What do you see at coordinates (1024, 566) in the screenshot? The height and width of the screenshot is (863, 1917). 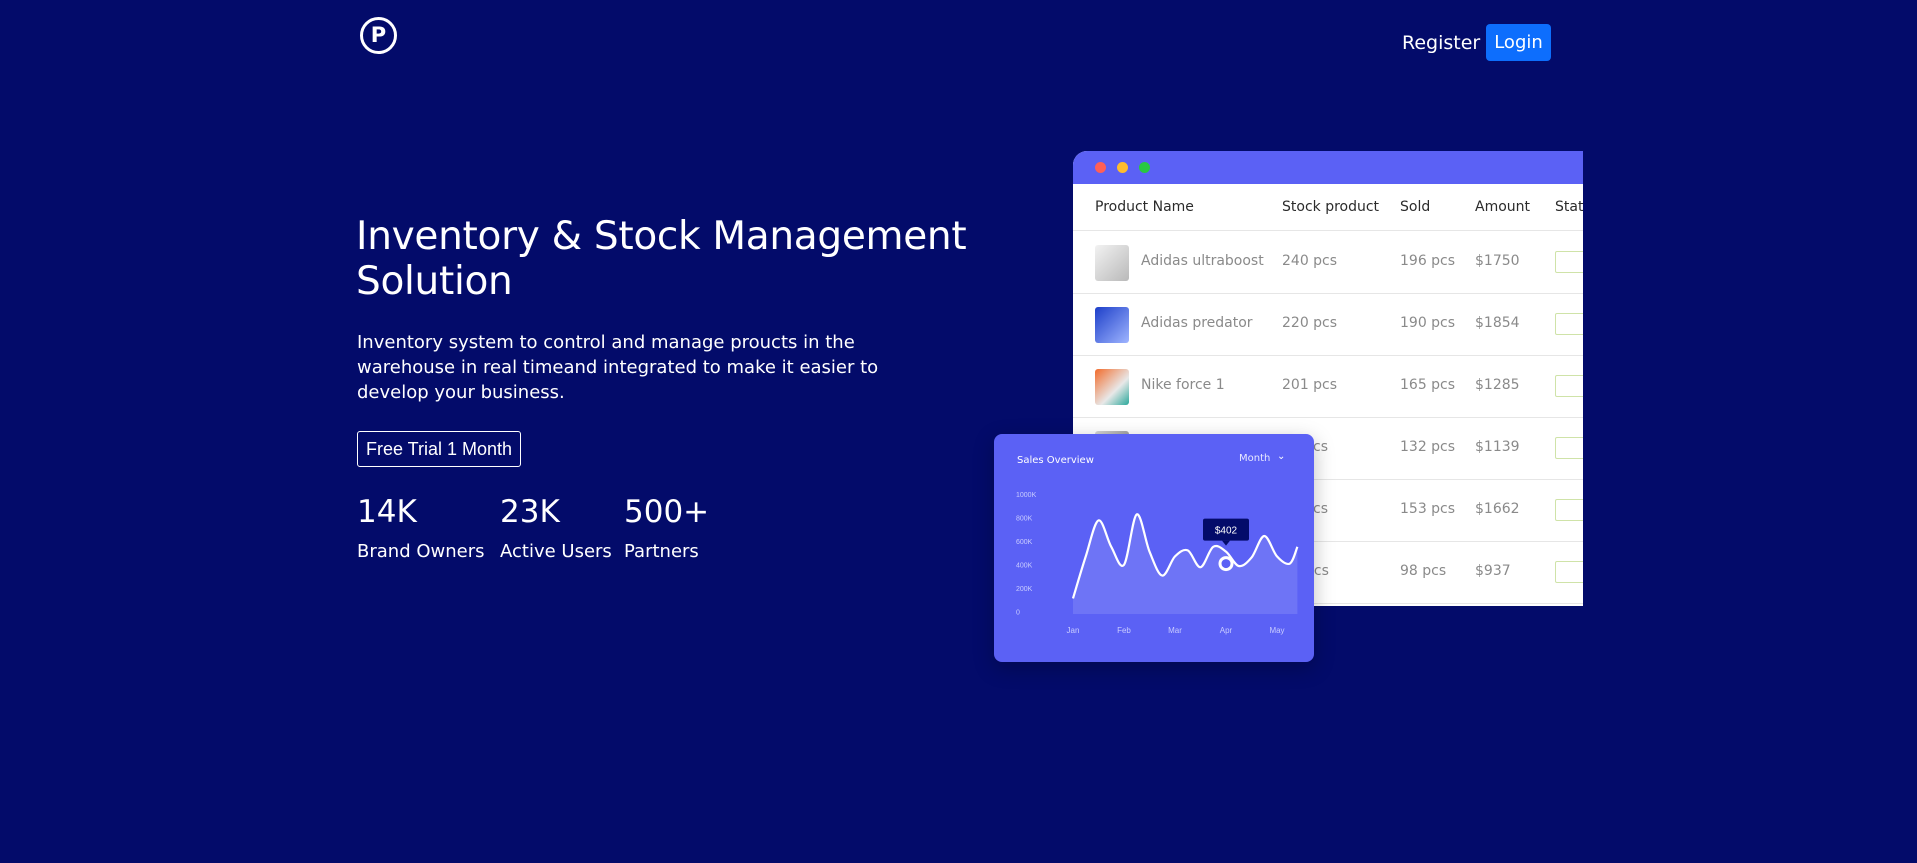 I see `y-tick-label: 400K` at bounding box center [1024, 566].